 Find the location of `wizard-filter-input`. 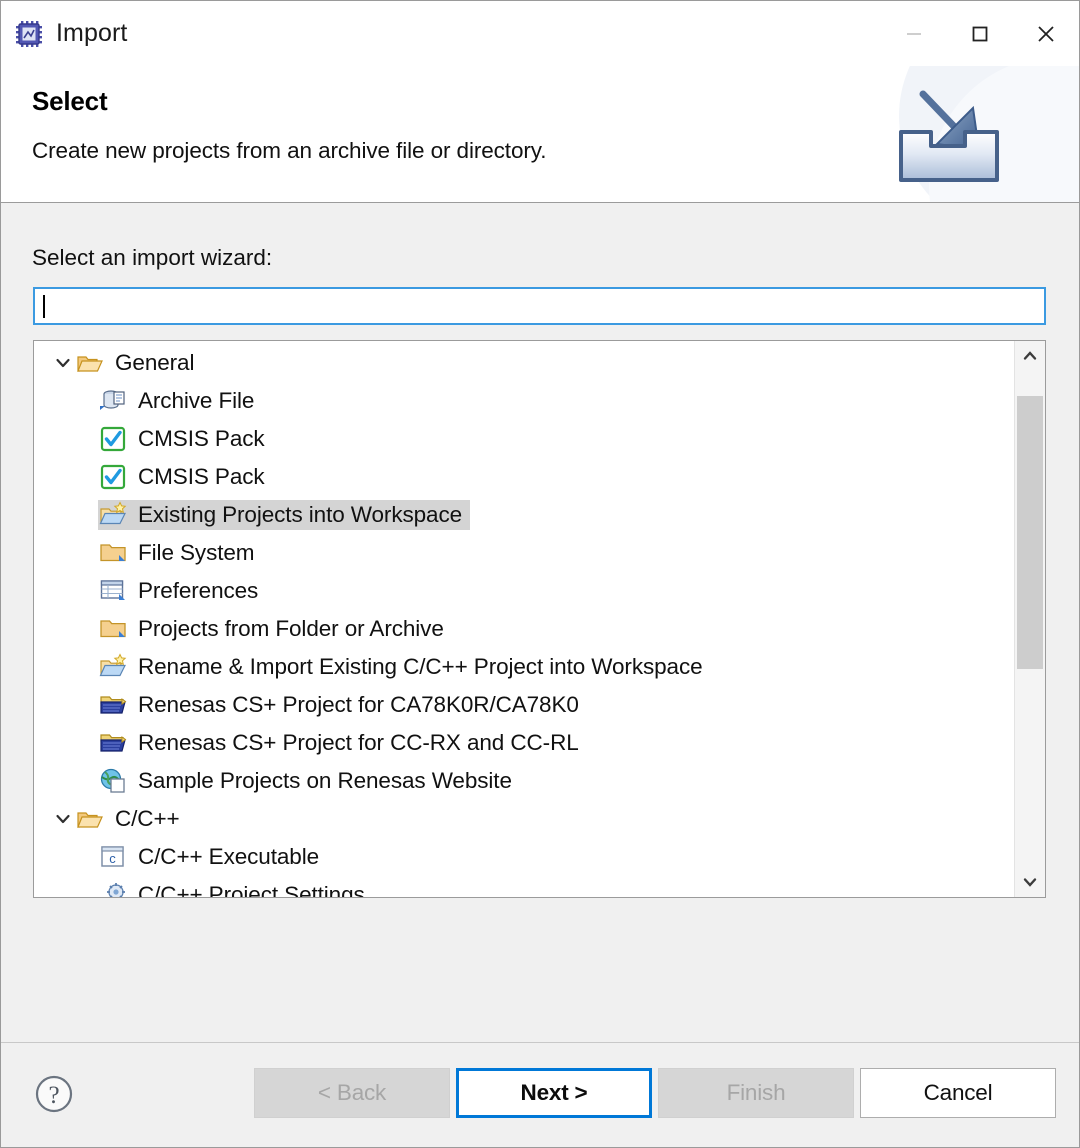

wizard-filter-input is located at coordinates (539, 306).